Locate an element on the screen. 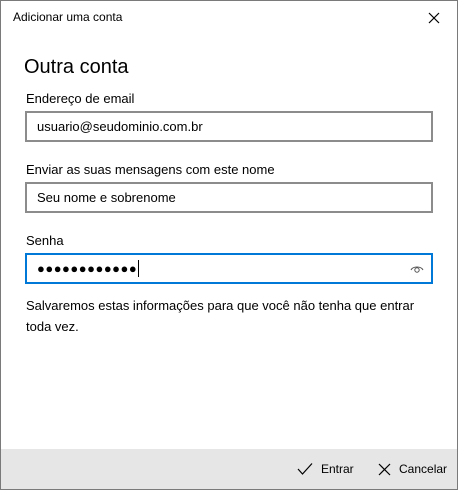 Image resolution: width=458 pixels, height=490 pixels. display-name-field is located at coordinates (222, 197).